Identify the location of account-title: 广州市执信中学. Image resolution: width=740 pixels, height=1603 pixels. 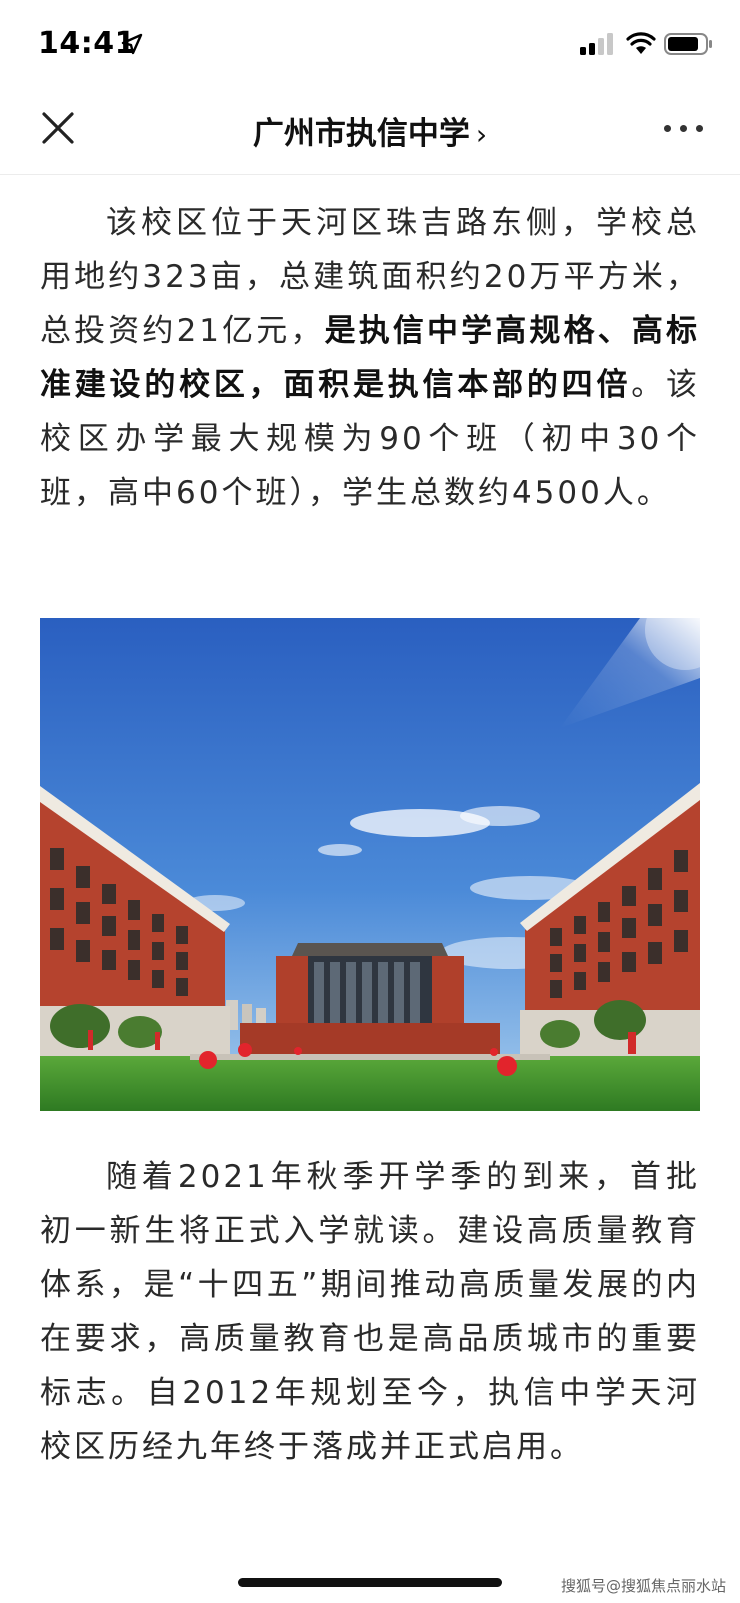
(361, 134).